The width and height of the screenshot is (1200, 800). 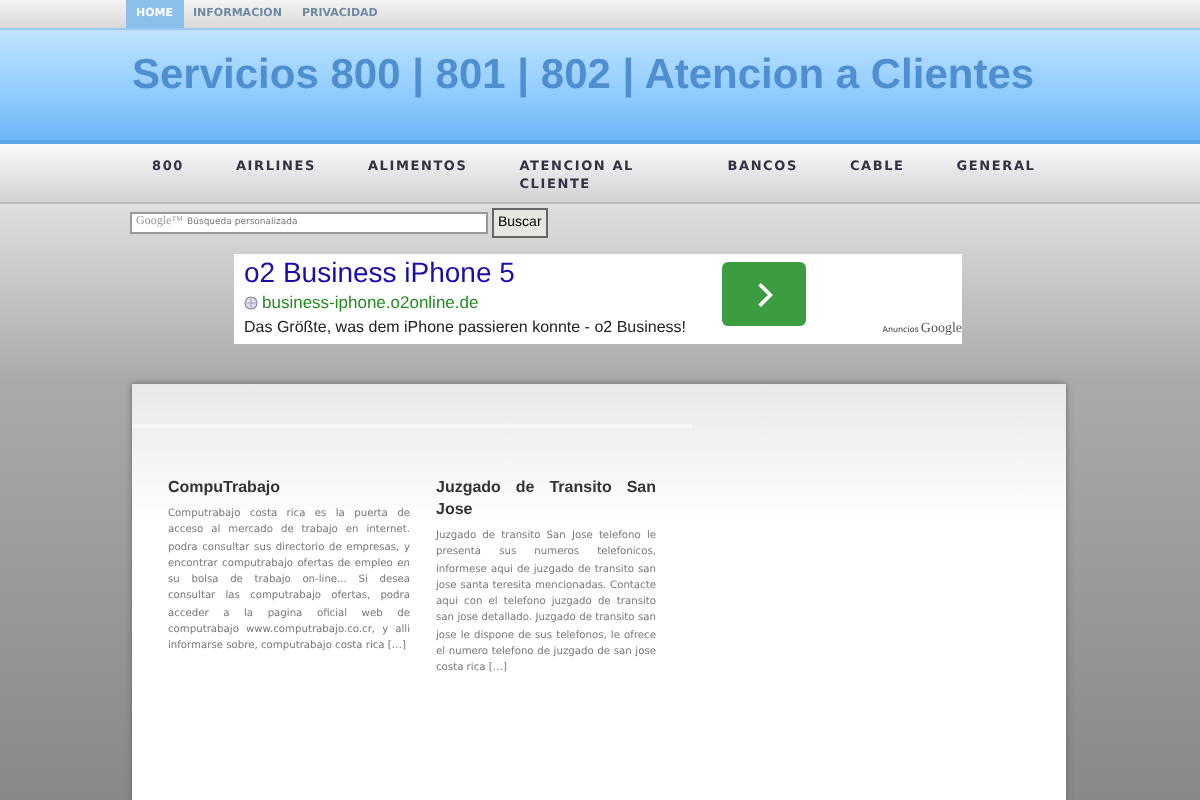 I want to click on post-title: CompuTrabajo, so click(x=289, y=487).